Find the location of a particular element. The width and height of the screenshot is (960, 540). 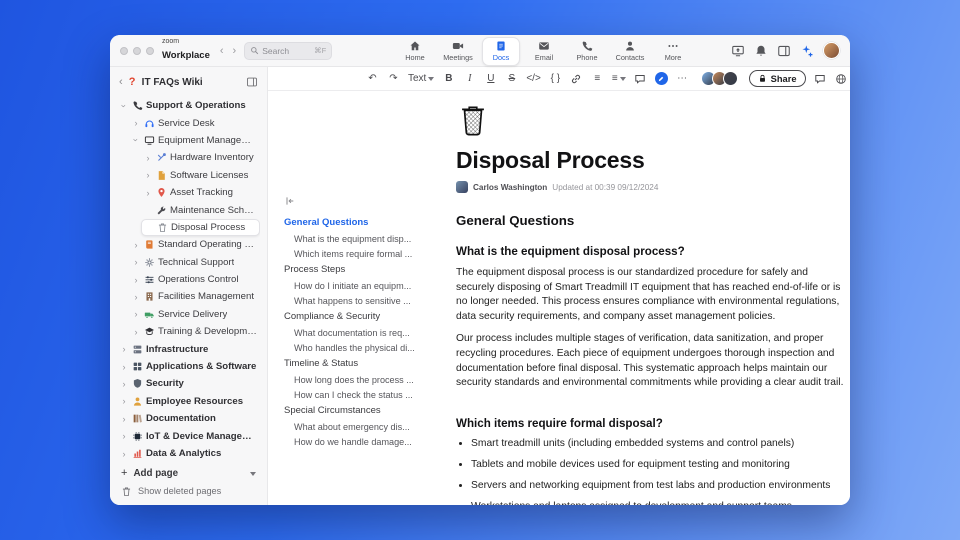

underline-button: U is located at coordinates (490, 79).